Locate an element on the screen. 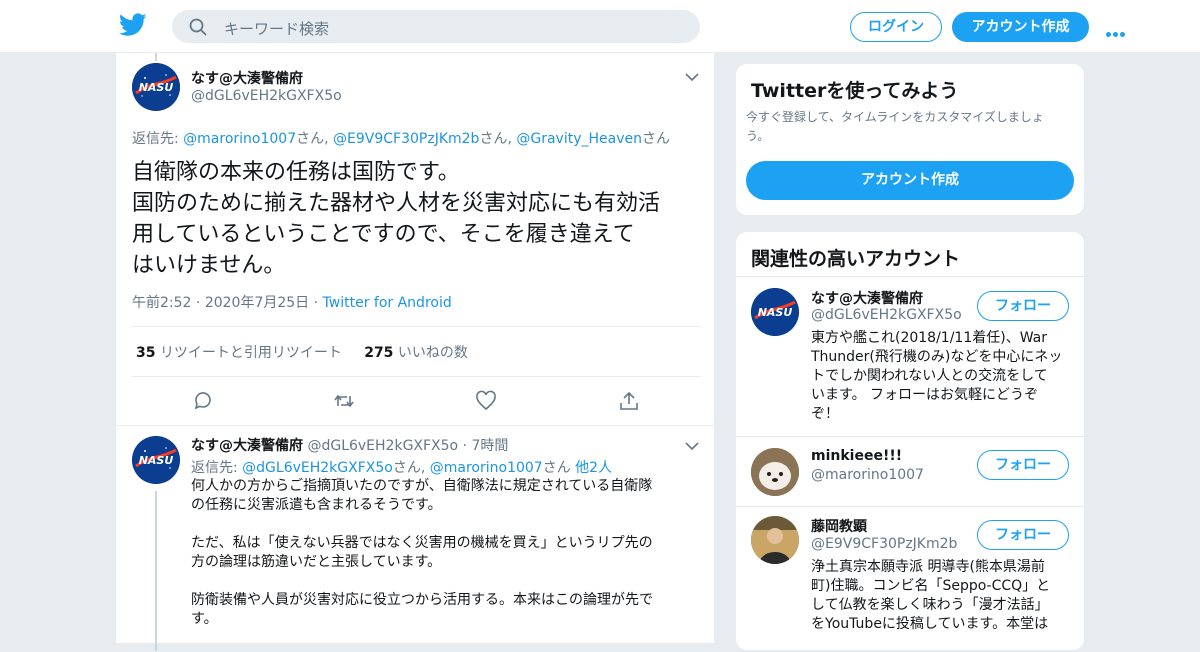 The height and width of the screenshot is (652, 1200). signup-card-subtitle-line: う。 is located at coordinates (758, 136).